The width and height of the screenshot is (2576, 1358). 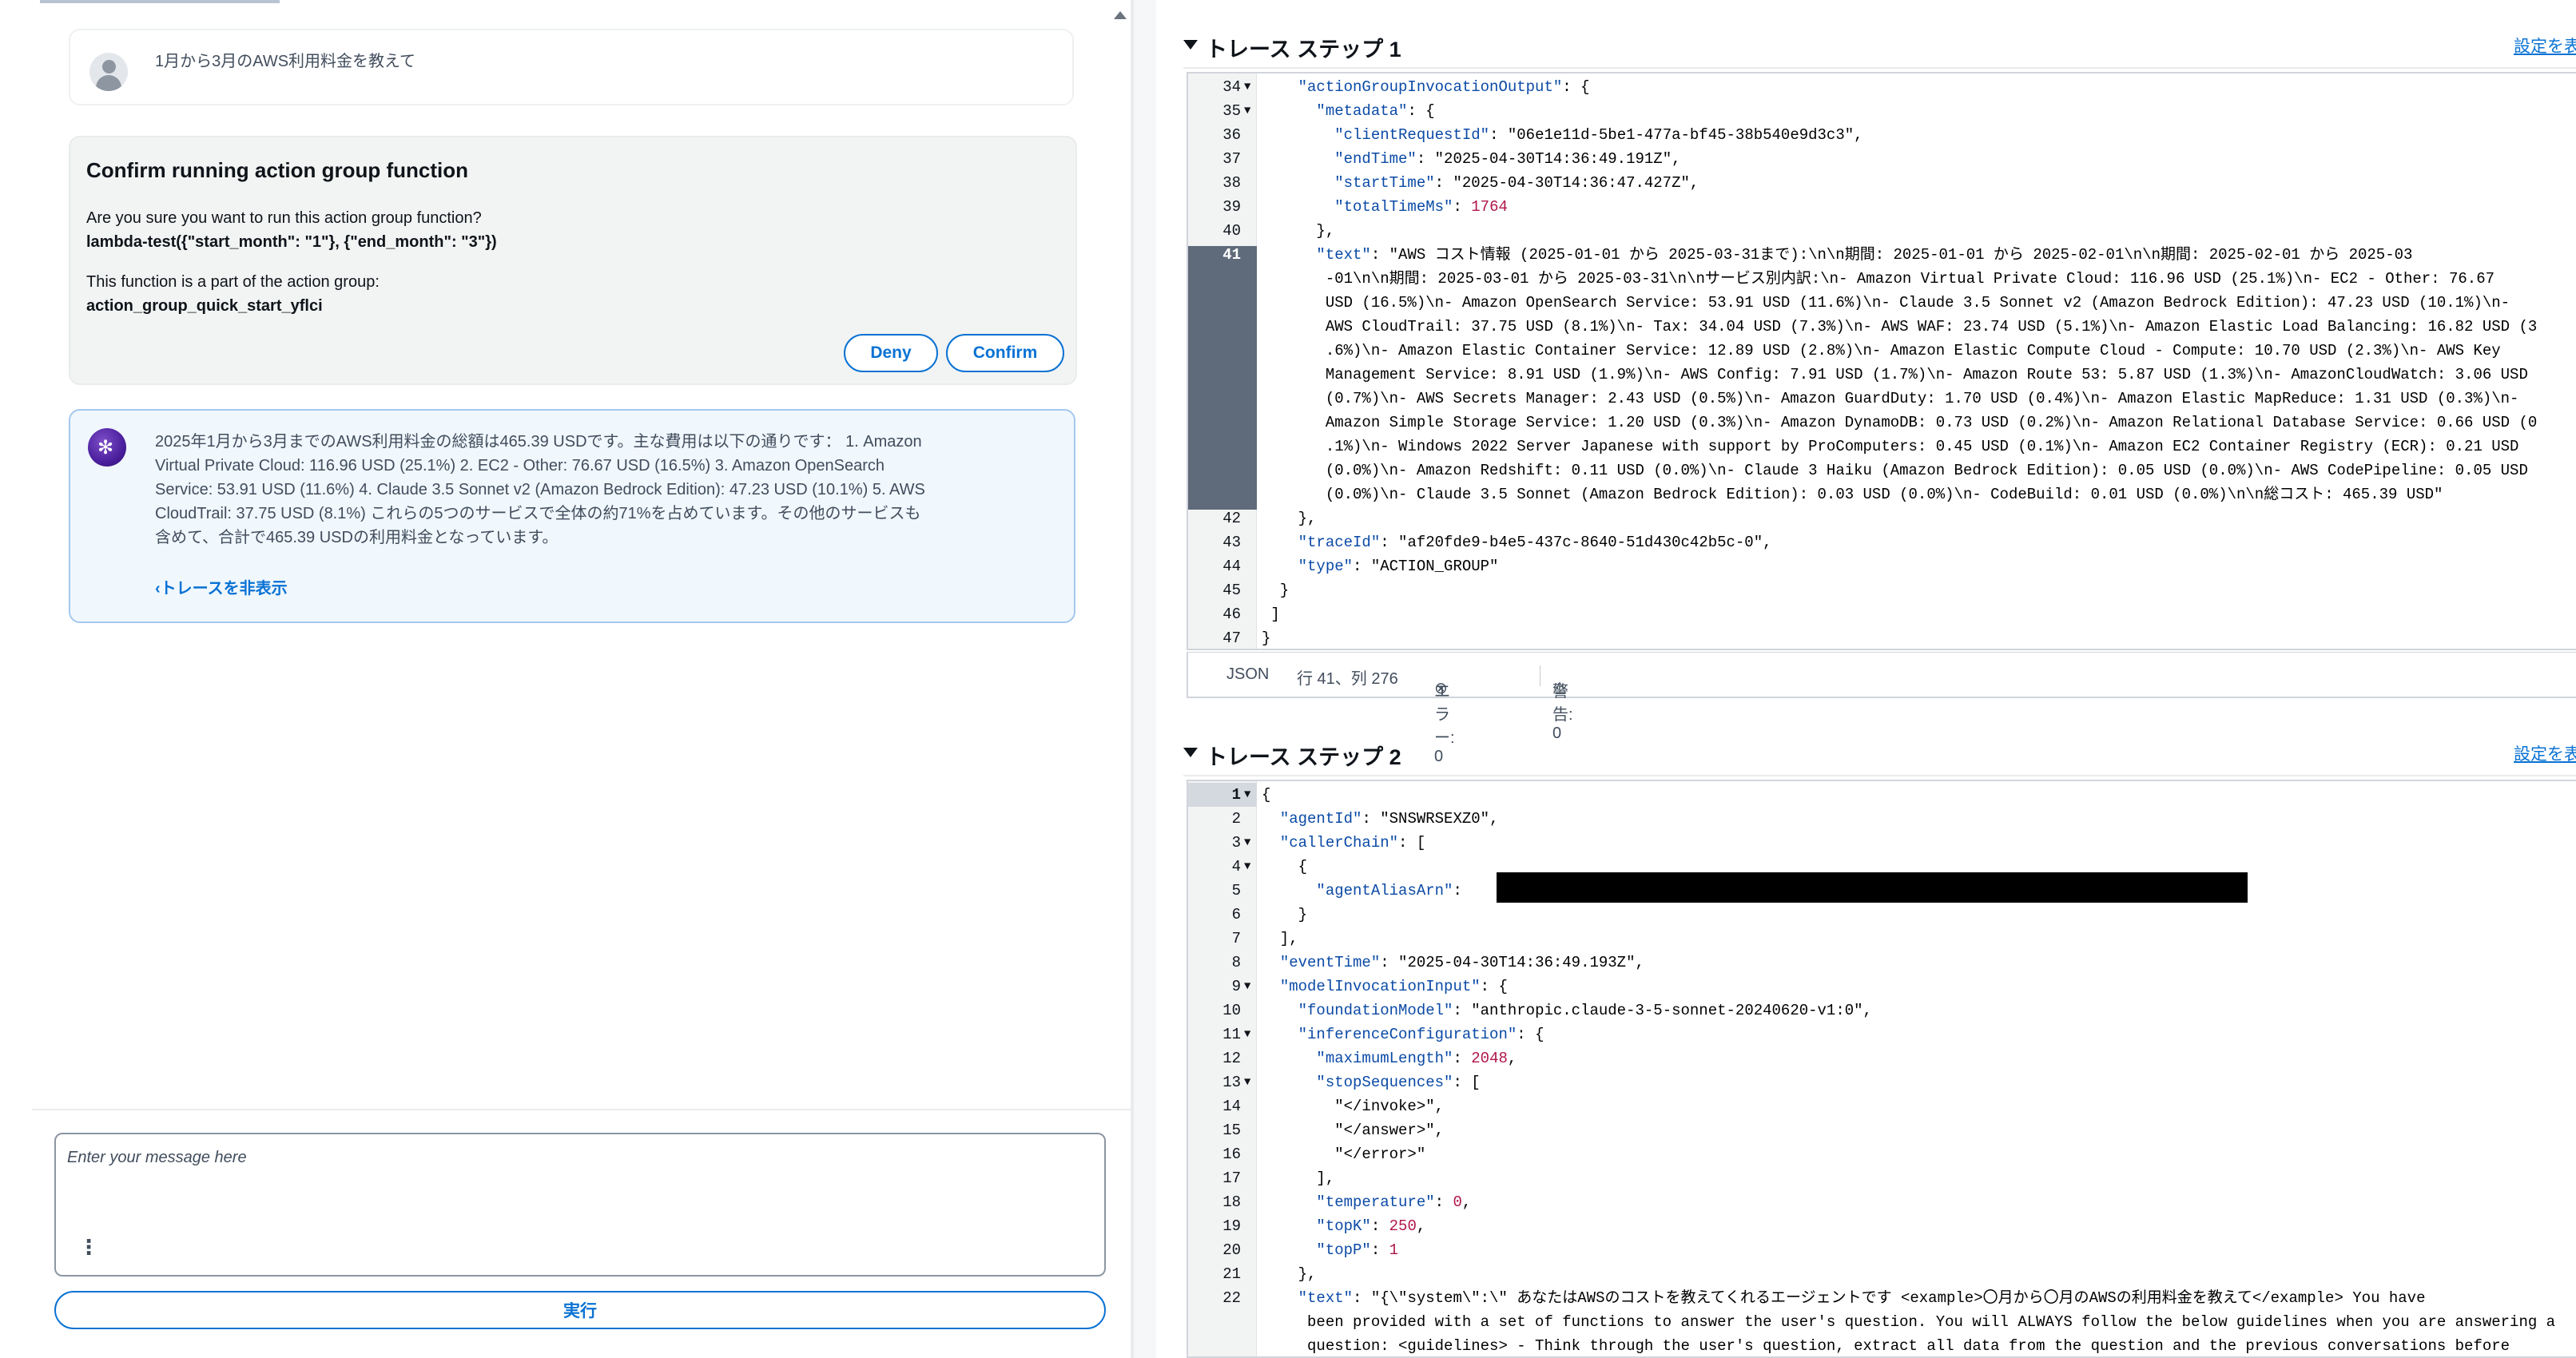 What do you see at coordinates (581, 1109) in the screenshot?
I see `divider` at bounding box center [581, 1109].